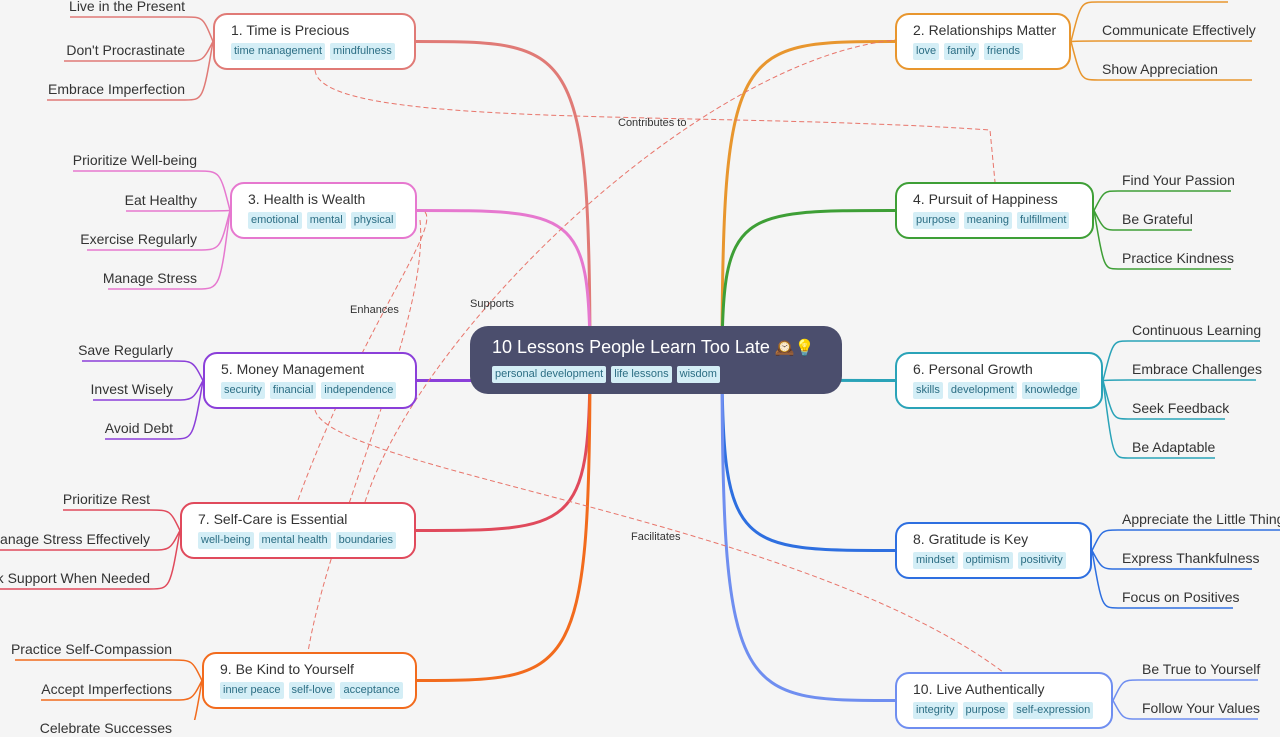  What do you see at coordinates (1179, 30) in the screenshot?
I see `subtopic-node: Communicate Effectively` at bounding box center [1179, 30].